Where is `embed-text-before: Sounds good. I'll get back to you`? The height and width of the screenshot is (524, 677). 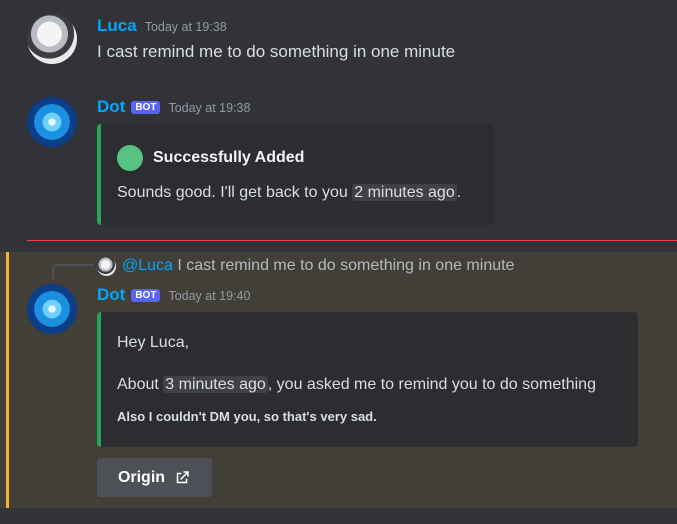
embed-text-before: Sounds good. I'll get back to you is located at coordinates (235, 192).